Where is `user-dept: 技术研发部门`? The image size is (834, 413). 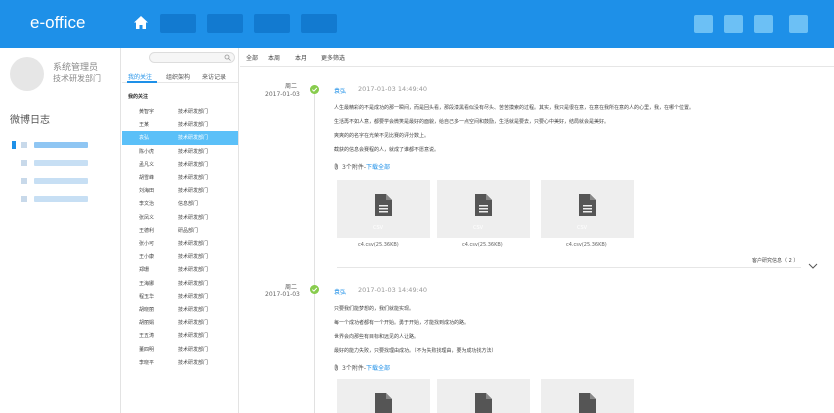 user-dept: 技术研发部门 is located at coordinates (77, 78).